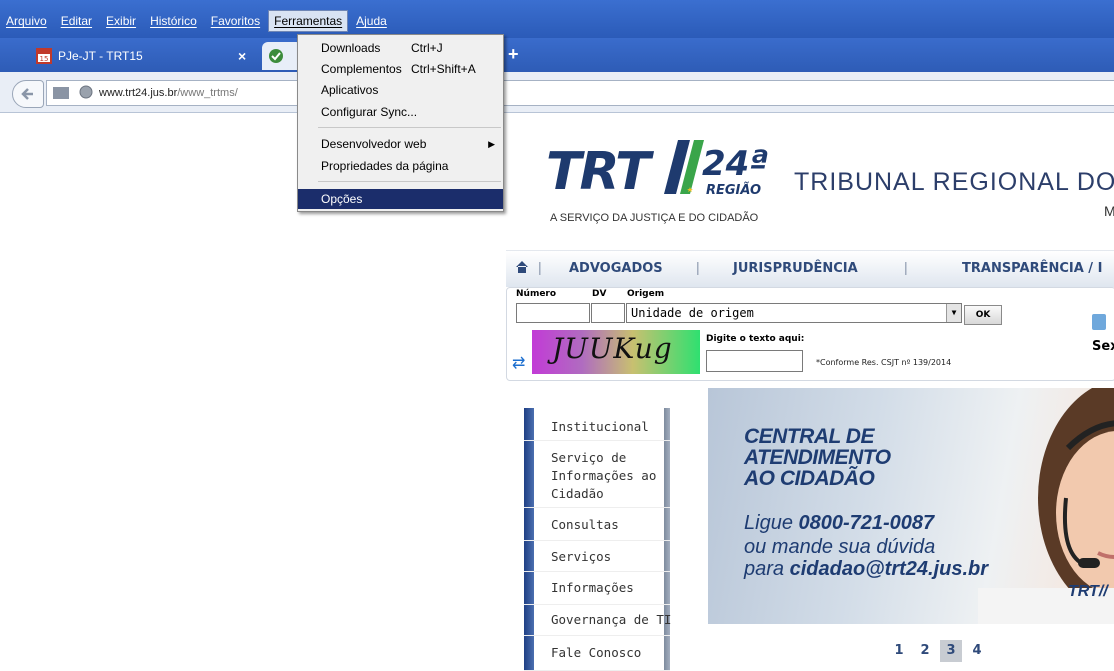 This screenshot has width=1114, height=671. Describe the element at coordinates (925, 651) in the screenshot. I see `pager-2: 2` at that location.